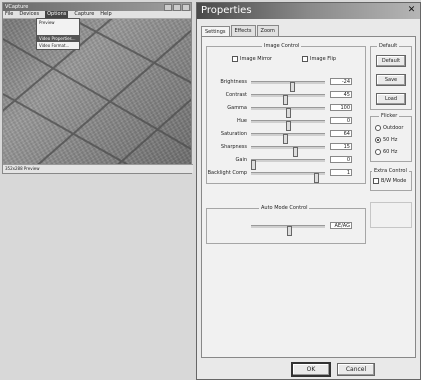 This screenshot has height=380, width=421. What do you see at coordinates (376, 181) in the screenshot?
I see `bw-mode-box` at bounding box center [376, 181].